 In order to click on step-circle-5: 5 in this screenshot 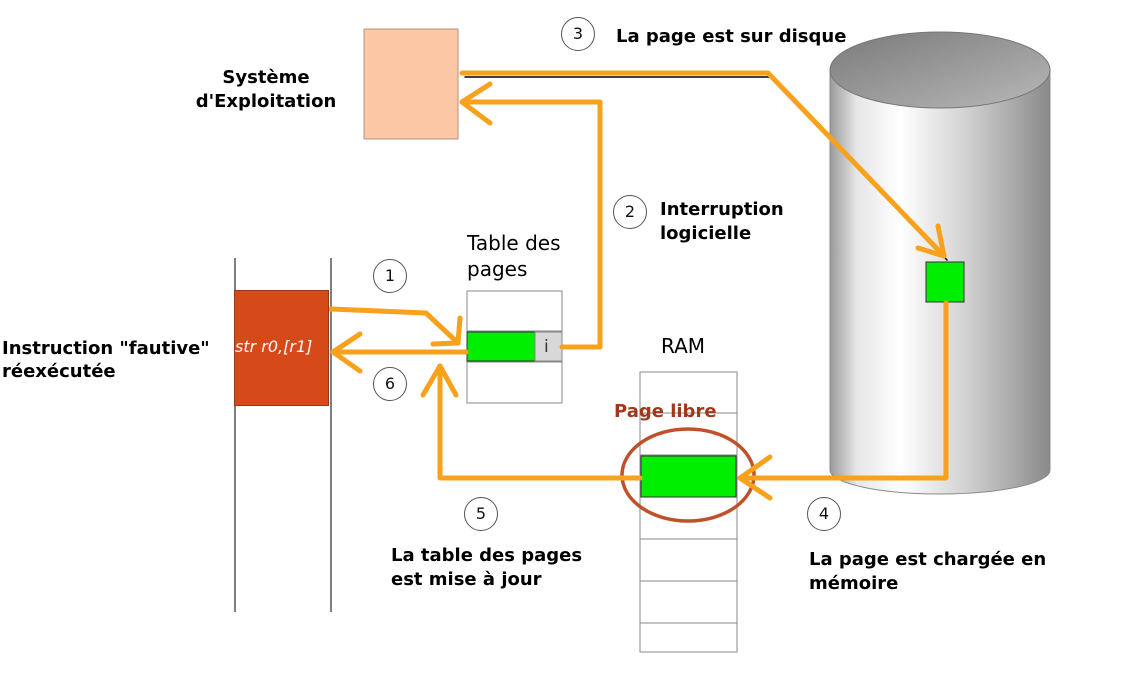, I will do `click(481, 514)`.